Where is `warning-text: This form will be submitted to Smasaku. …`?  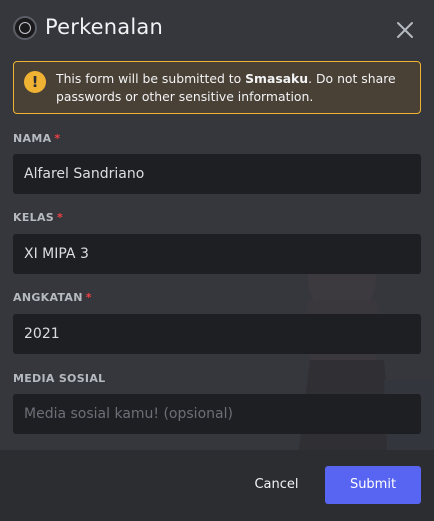 warning-text: This form will be submitted to Smasaku. … is located at coordinates (226, 87).